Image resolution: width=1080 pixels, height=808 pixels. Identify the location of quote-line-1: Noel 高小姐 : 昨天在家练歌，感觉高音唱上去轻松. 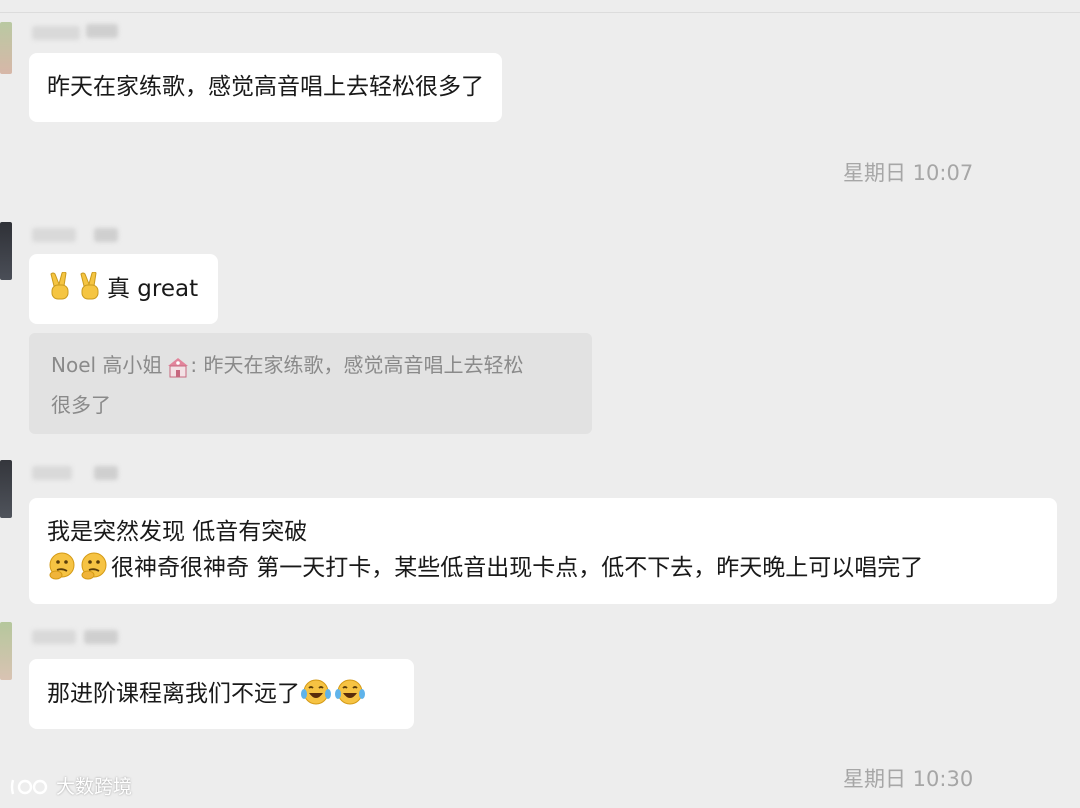
(310, 365).